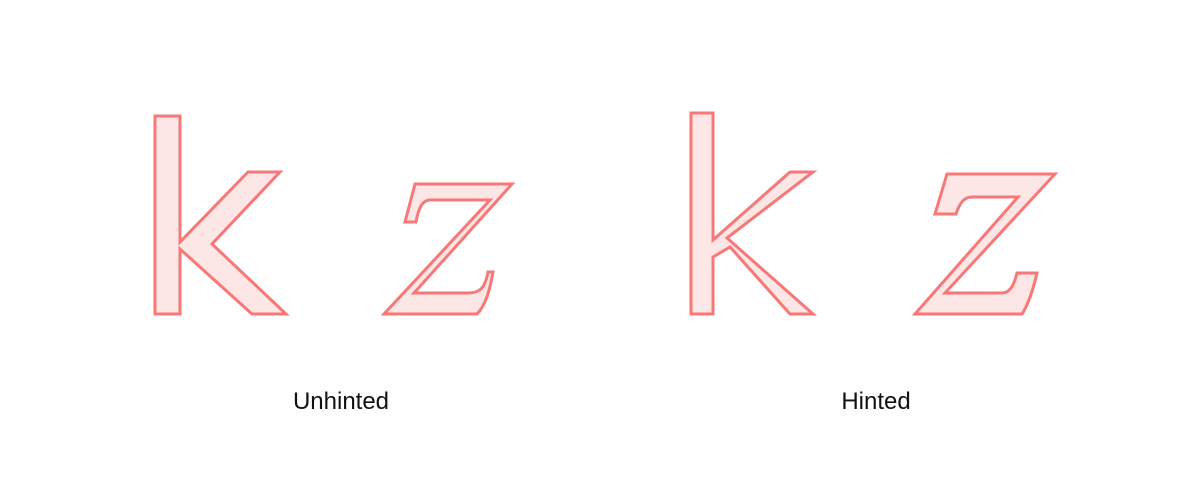  Describe the element at coordinates (874, 213) in the screenshot. I see `hinted-panel` at that location.